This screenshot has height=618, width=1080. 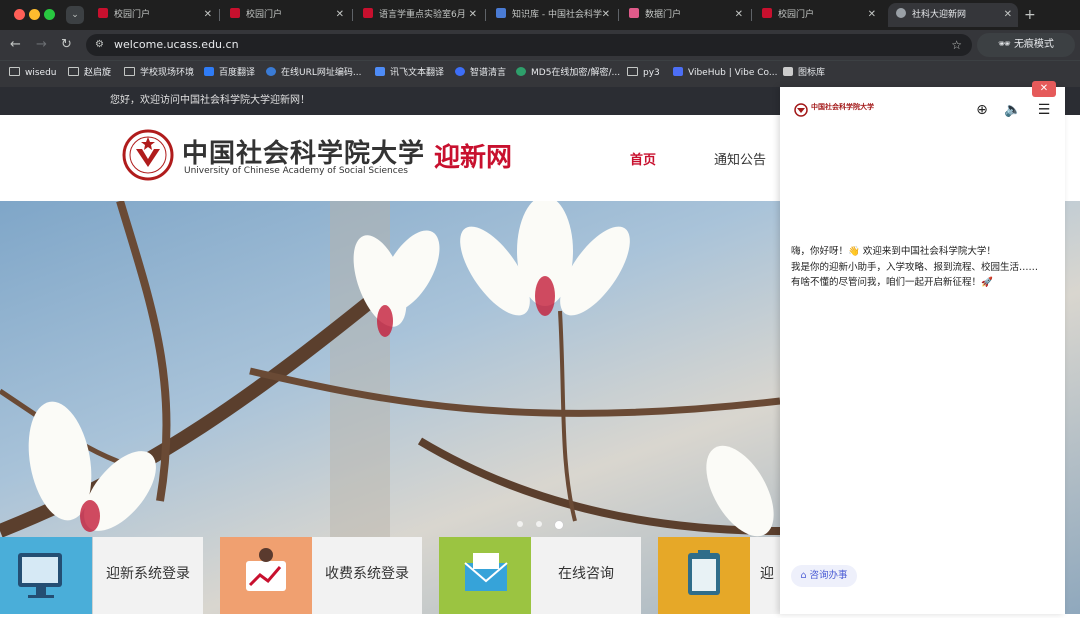 What do you see at coordinates (34, 14) in the screenshot?
I see `minimize-window-icon` at bounding box center [34, 14].